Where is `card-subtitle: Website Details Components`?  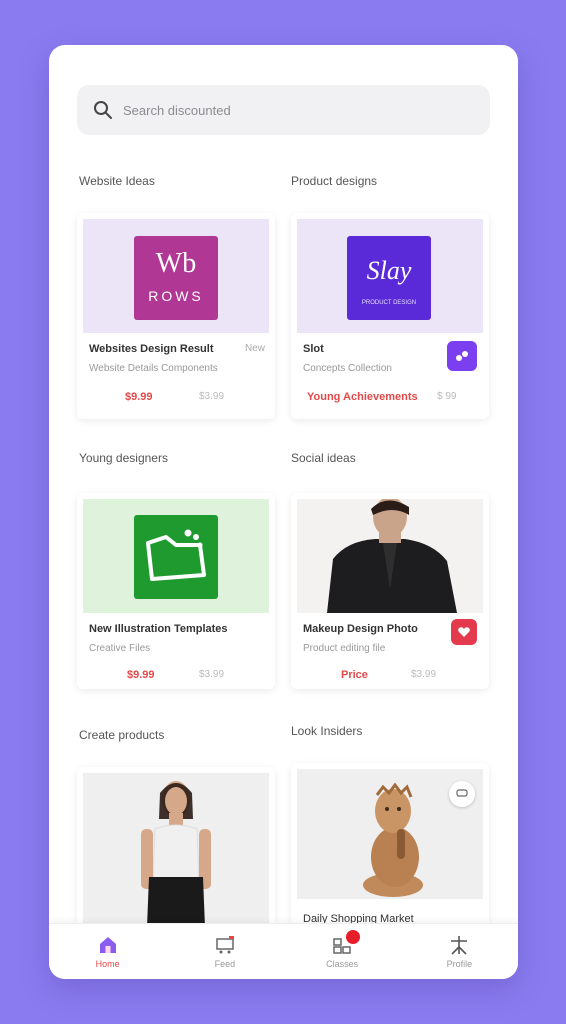
card-subtitle: Website Details Components is located at coordinates (153, 368).